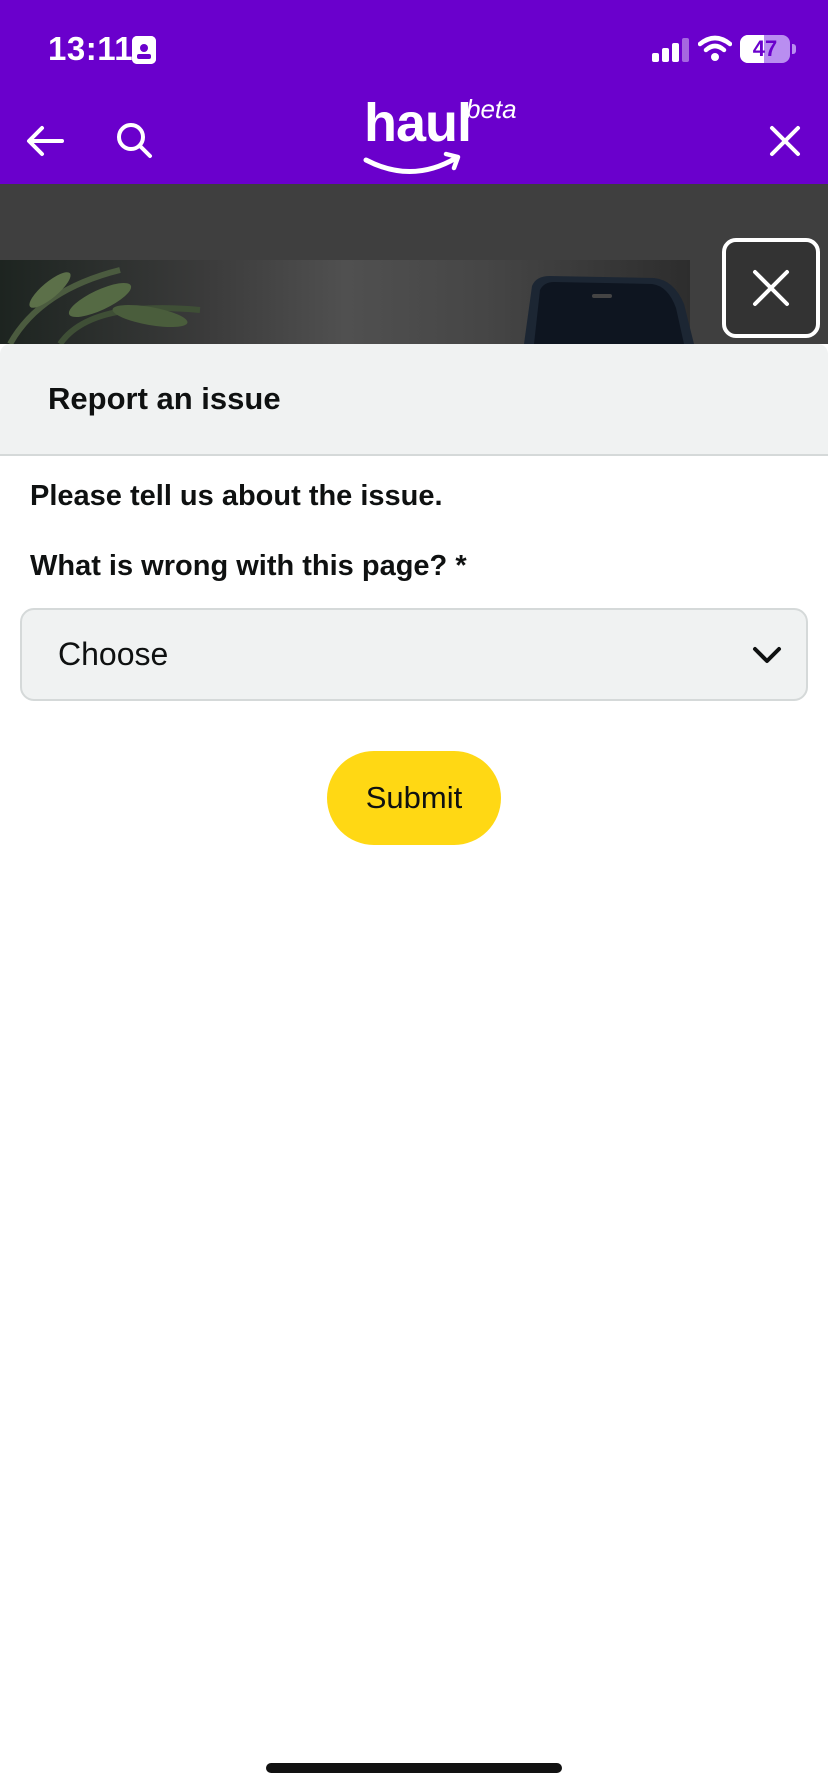 This screenshot has height=1792, width=828. What do you see at coordinates (248, 566) in the screenshot?
I see `question-label: What is wrong with this page? *` at bounding box center [248, 566].